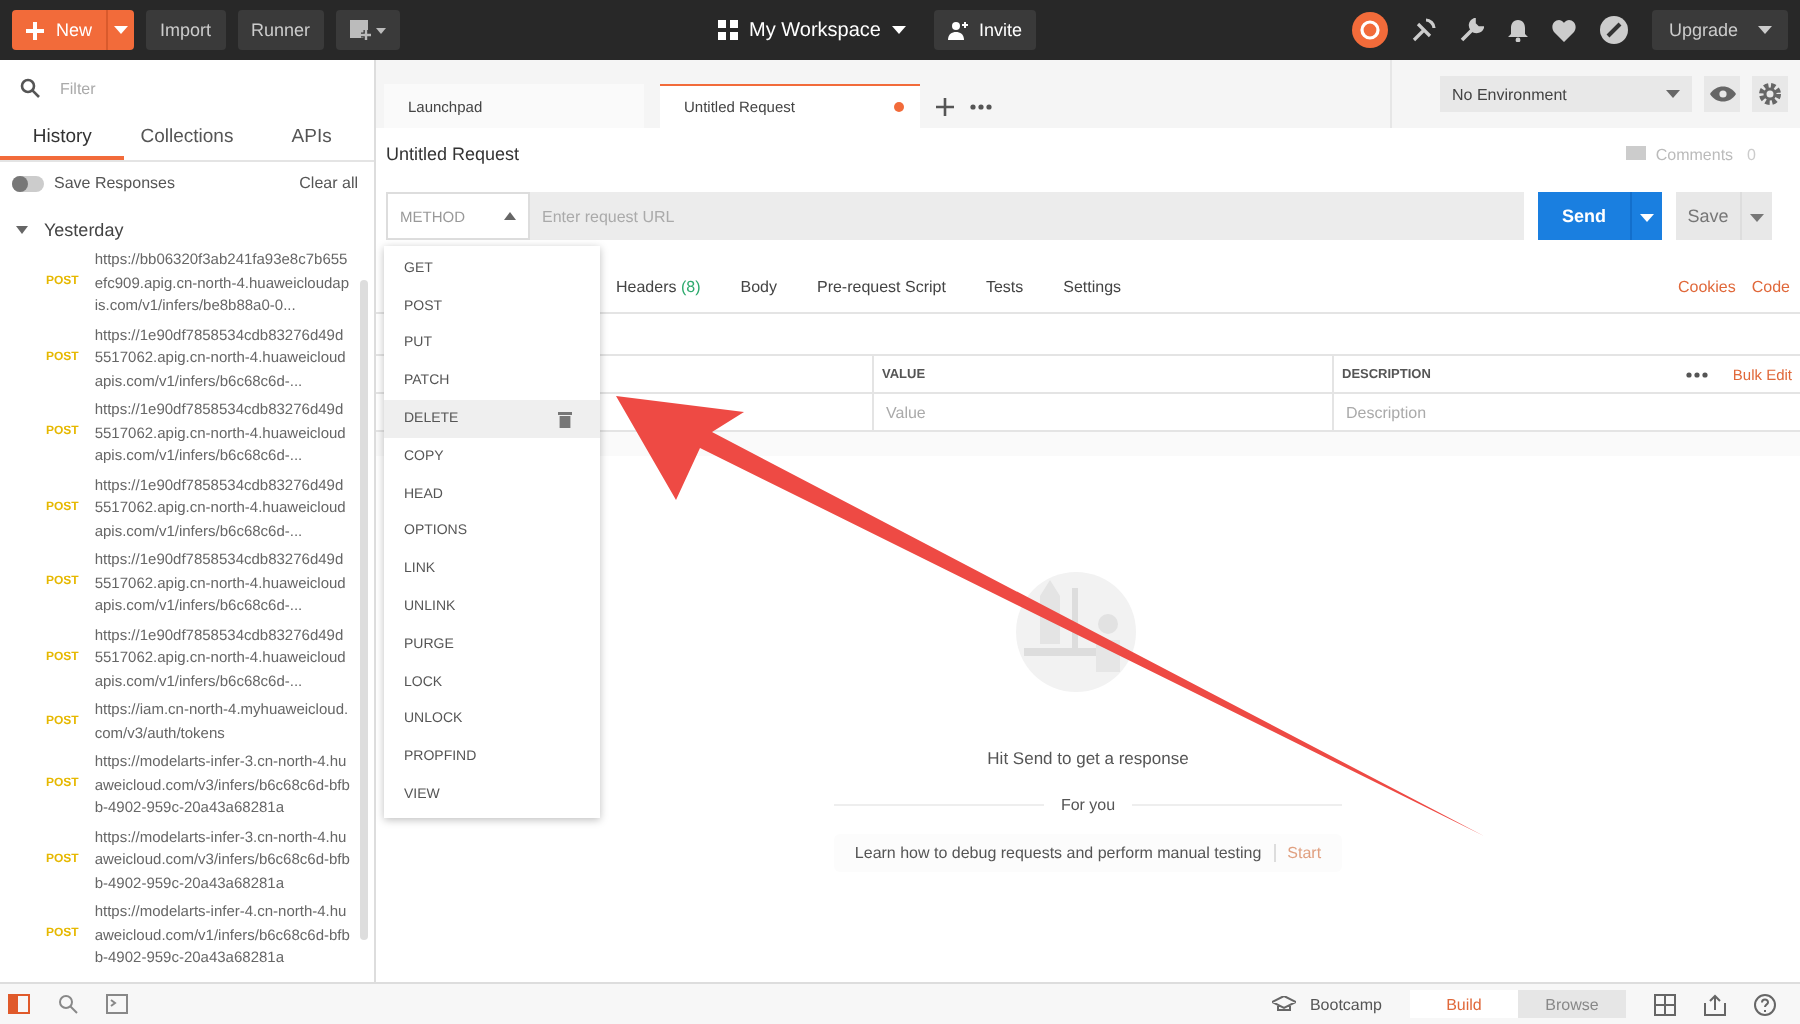 Image resolution: width=1800 pixels, height=1024 pixels. What do you see at coordinates (311, 138) in the screenshot?
I see `sidebar-tab: APIs` at bounding box center [311, 138].